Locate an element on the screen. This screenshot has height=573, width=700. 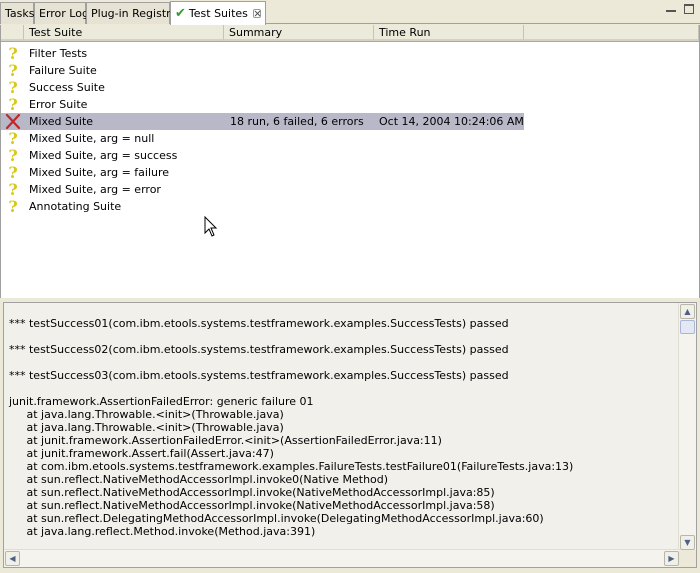
test-suite-name: Mixed Suite, arg = success is located at coordinates (103, 155).